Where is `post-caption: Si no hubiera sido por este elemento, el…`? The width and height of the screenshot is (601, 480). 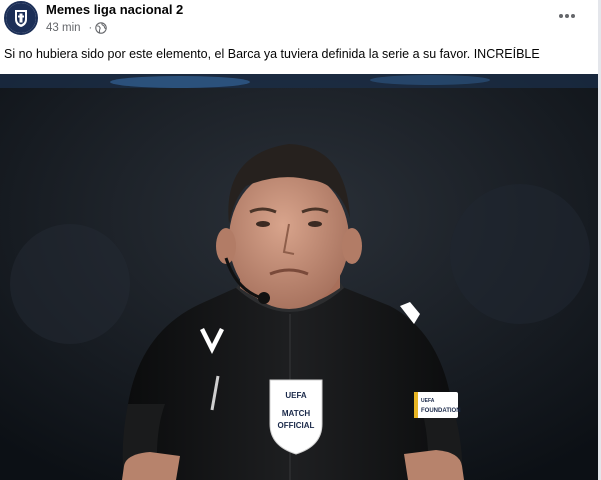
post-caption: Si no hubiera sido por este elemento, el… is located at coordinates (272, 54).